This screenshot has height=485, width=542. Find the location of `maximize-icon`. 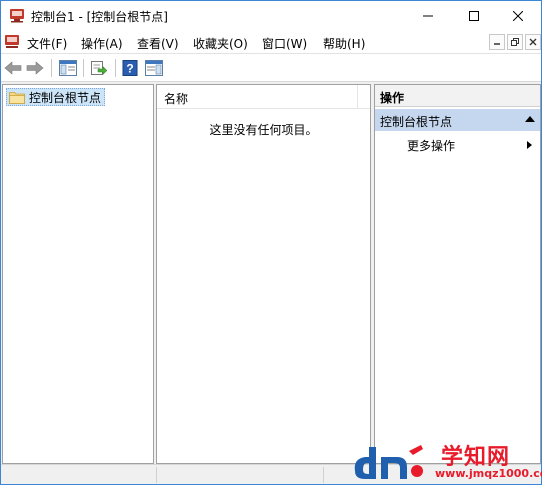

maximize-icon is located at coordinates (474, 15).